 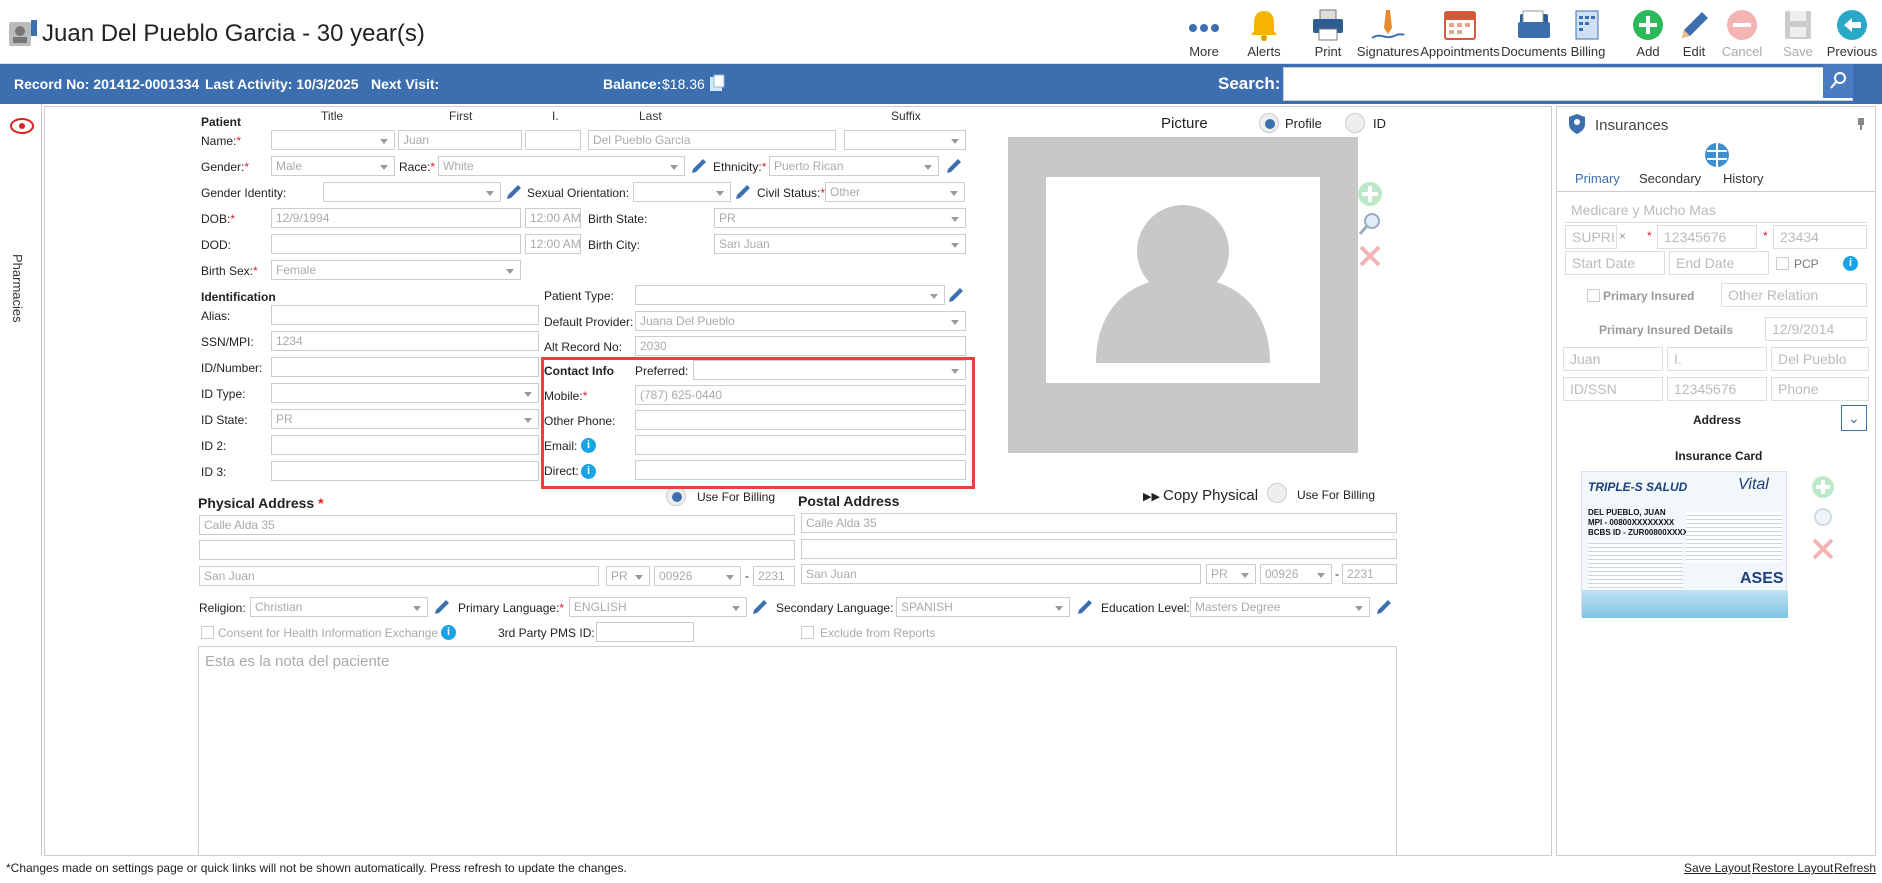 What do you see at coordinates (1719, 263) in the screenshot?
I see `end-date-input: End Date` at bounding box center [1719, 263].